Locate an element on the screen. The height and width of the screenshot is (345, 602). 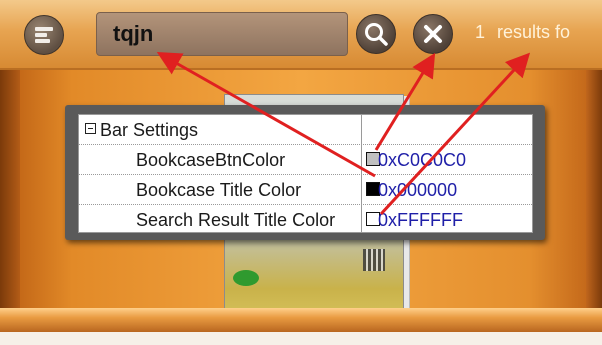
property-row: Bookcase Title Color 0x000000 is located at coordinates (305, 190).